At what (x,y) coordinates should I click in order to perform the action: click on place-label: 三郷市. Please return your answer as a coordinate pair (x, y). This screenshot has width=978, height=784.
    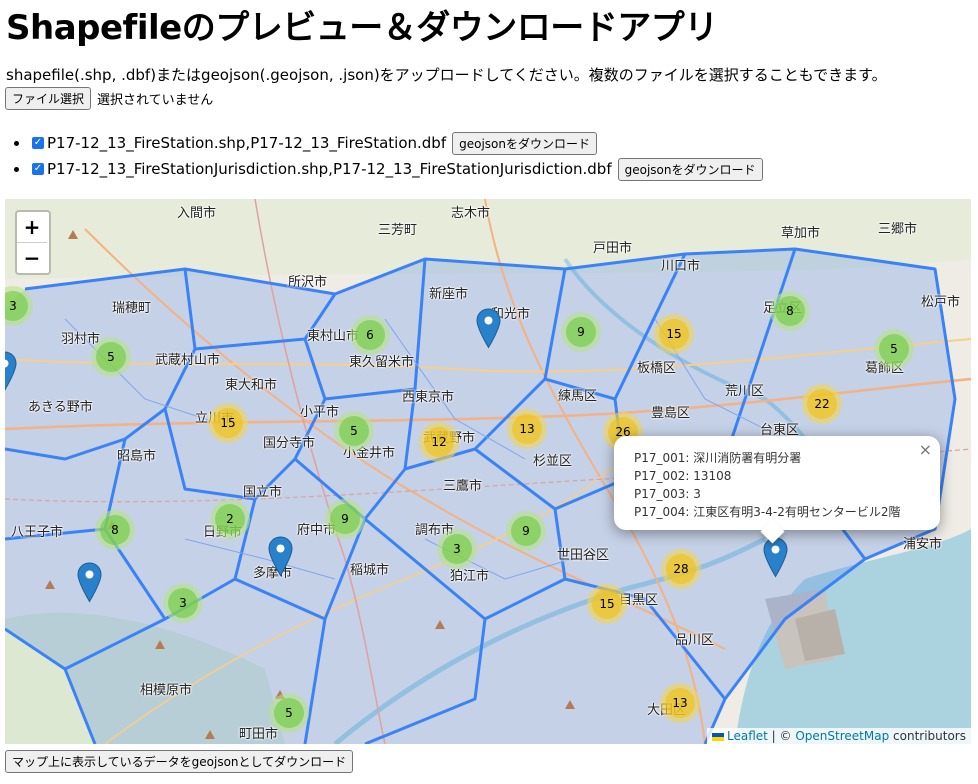
    Looking at the image, I should click on (898, 229).